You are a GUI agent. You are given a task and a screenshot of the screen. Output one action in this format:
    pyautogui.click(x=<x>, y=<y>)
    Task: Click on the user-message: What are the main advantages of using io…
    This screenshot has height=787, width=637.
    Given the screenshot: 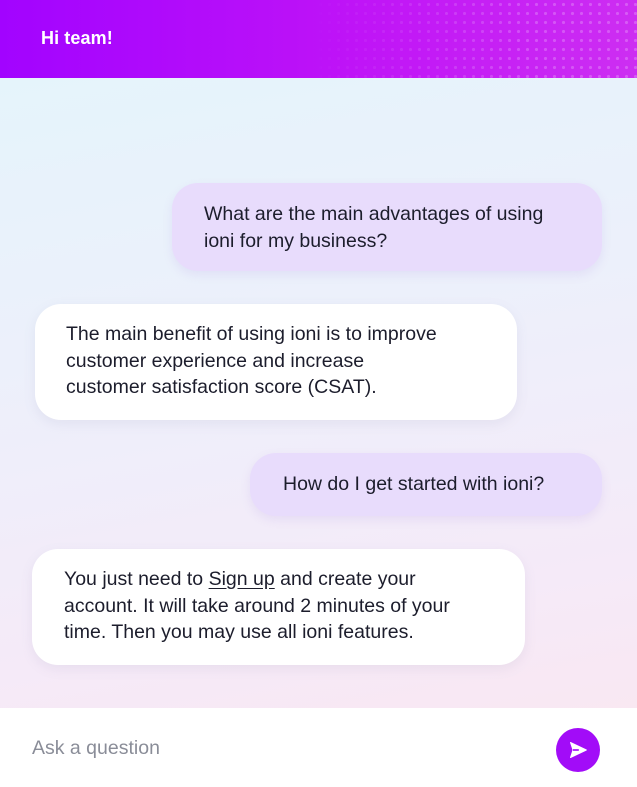 What is the action you would take?
    pyautogui.click(x=387, y=227)
    